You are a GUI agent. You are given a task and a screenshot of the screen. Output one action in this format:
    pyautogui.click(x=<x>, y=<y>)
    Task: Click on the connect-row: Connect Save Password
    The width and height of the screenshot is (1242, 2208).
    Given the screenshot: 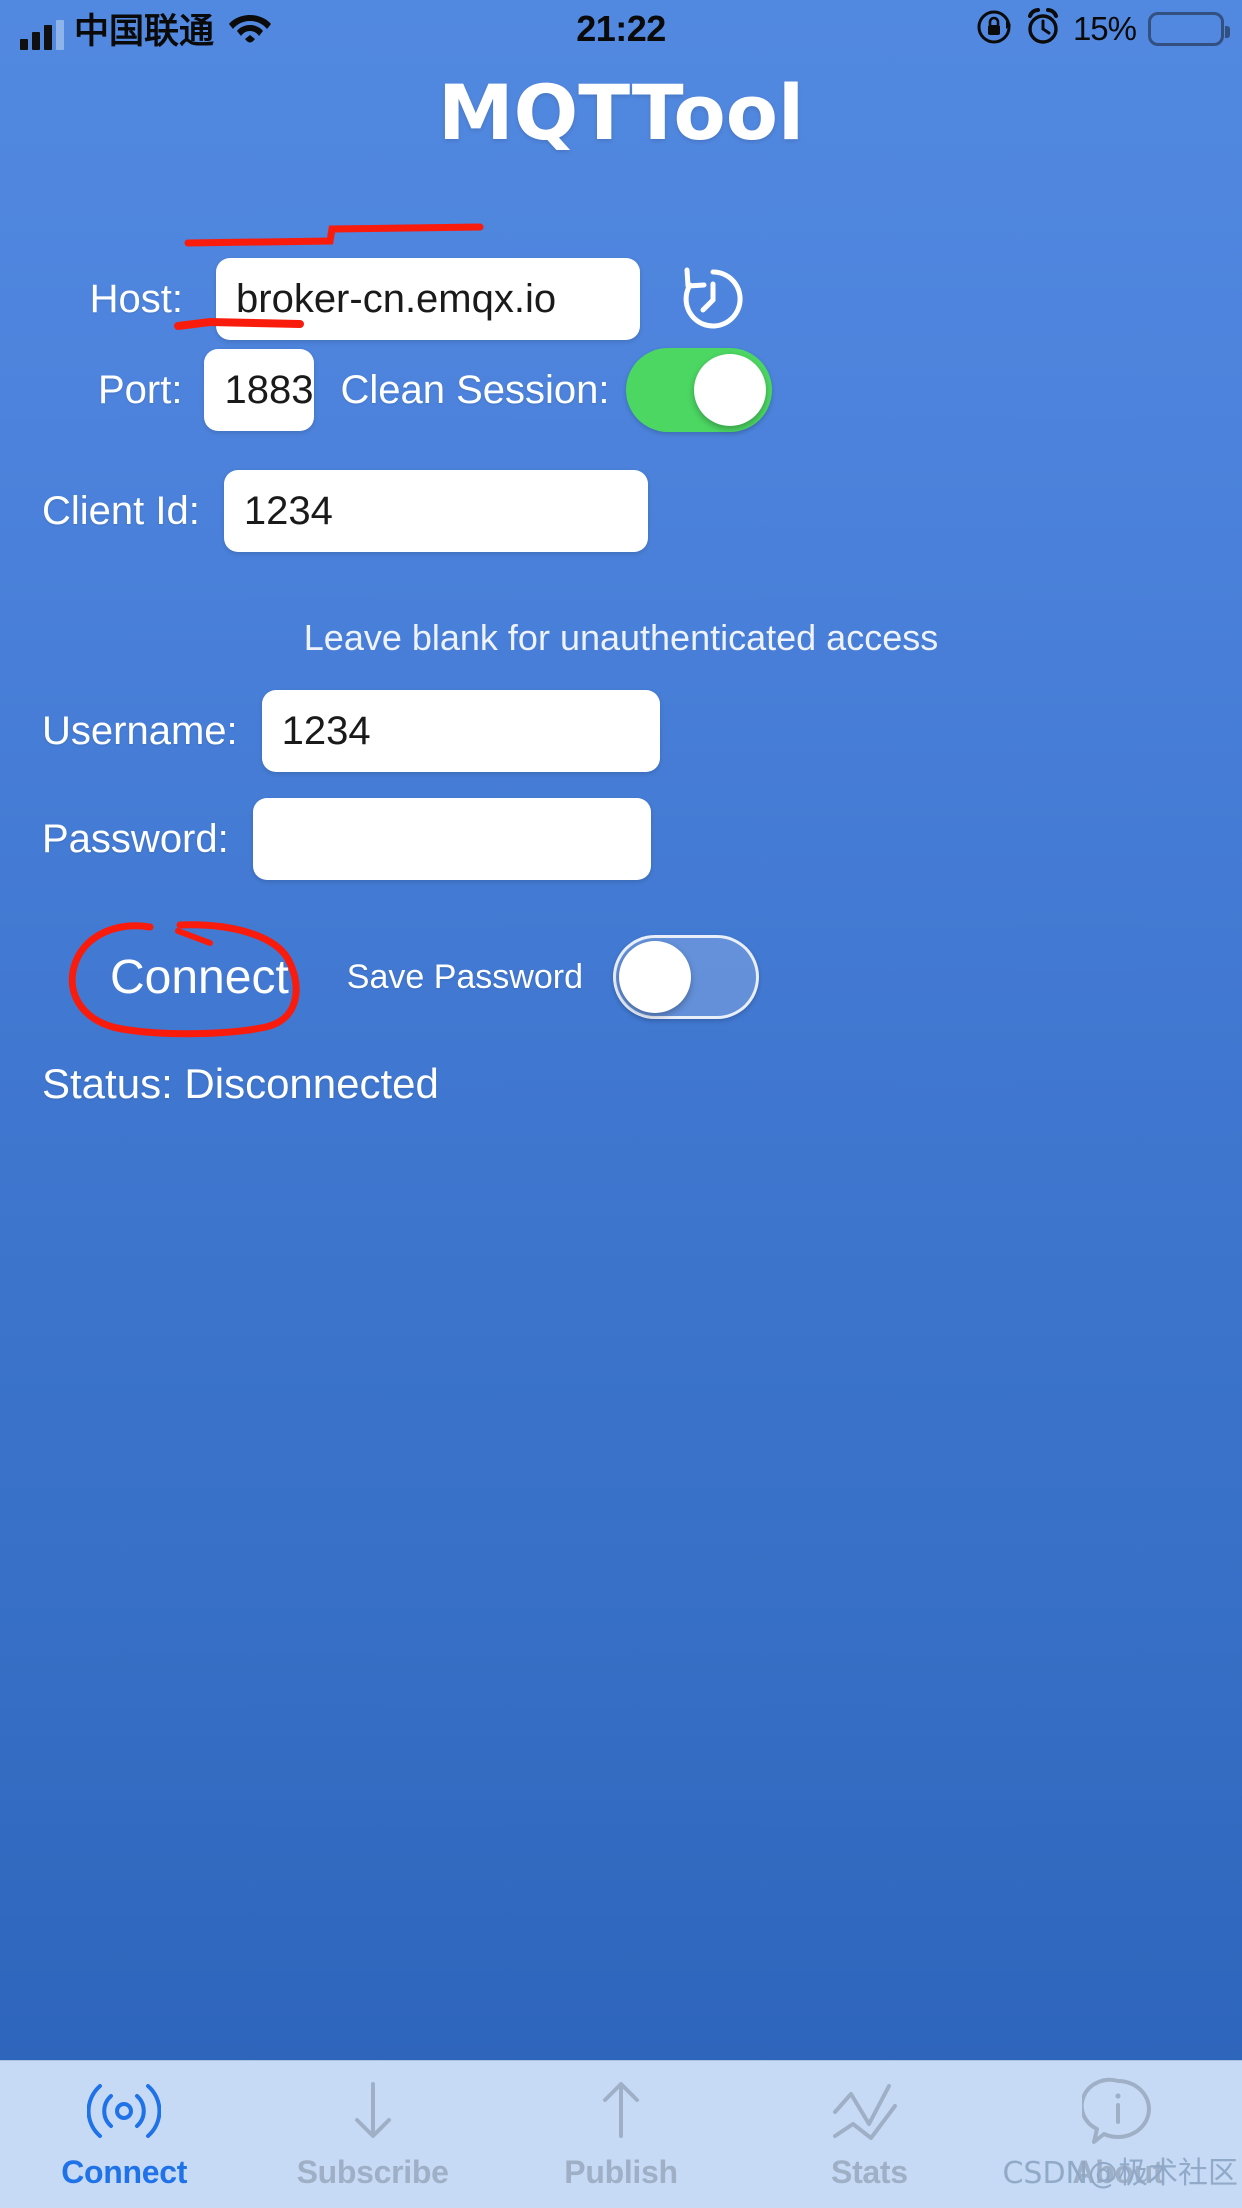 What is the action you would take?
    pyautogui.click(x=430, y=977)
    